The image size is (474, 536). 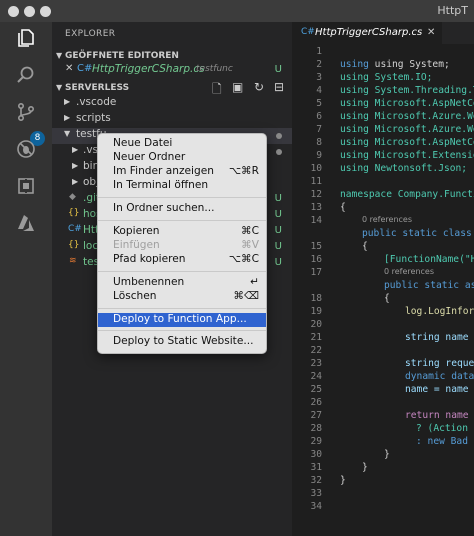 I want to click on line-number: 12, so click(x=316, y=194).